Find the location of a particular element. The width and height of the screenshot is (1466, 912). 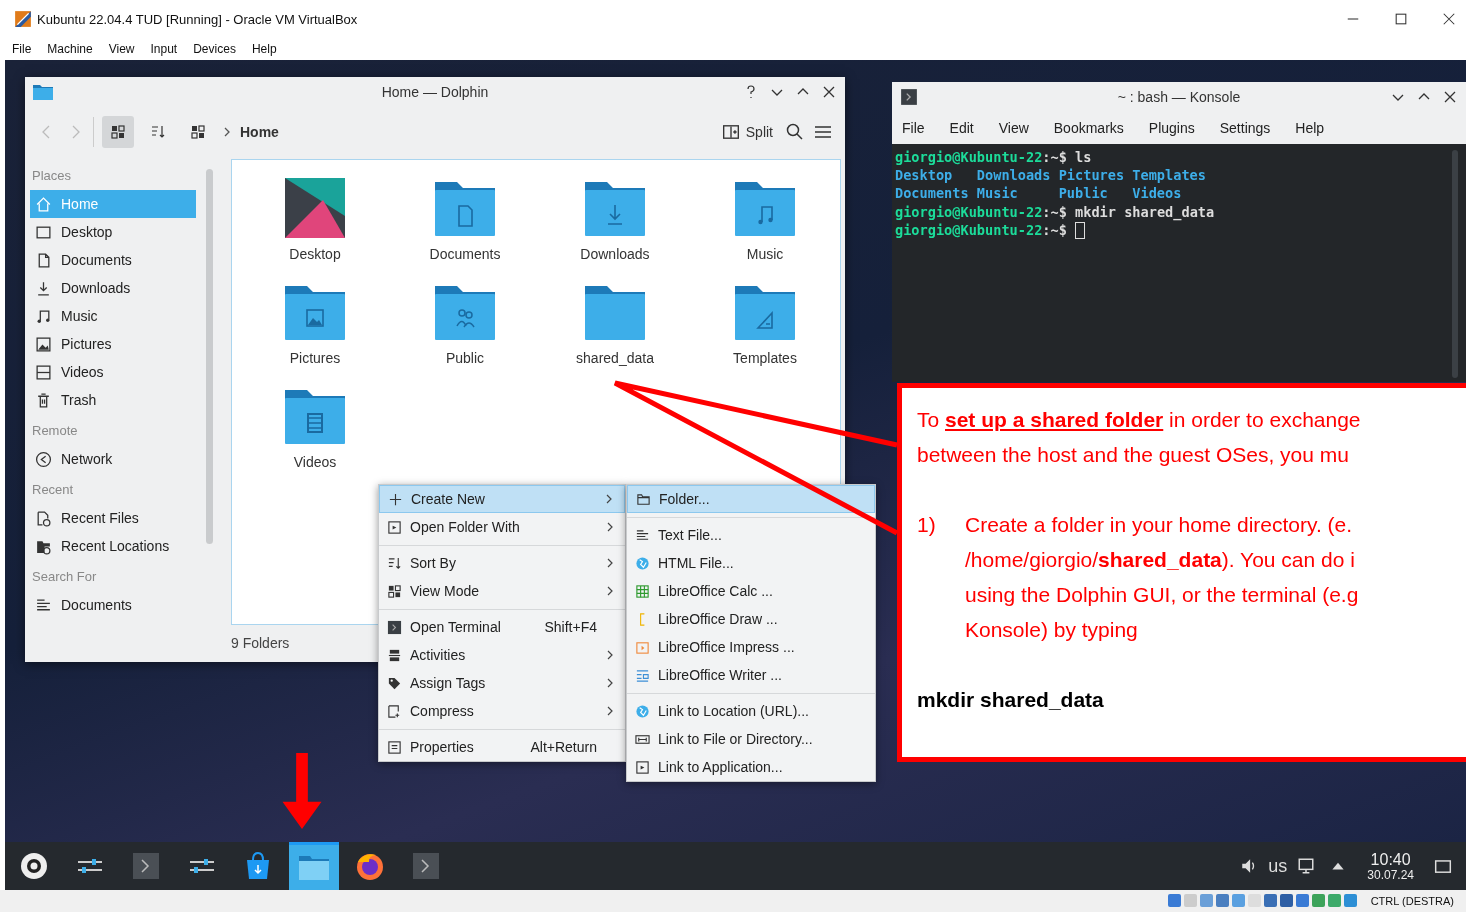

directory-entry: Music is located at coordinates (765, 228).